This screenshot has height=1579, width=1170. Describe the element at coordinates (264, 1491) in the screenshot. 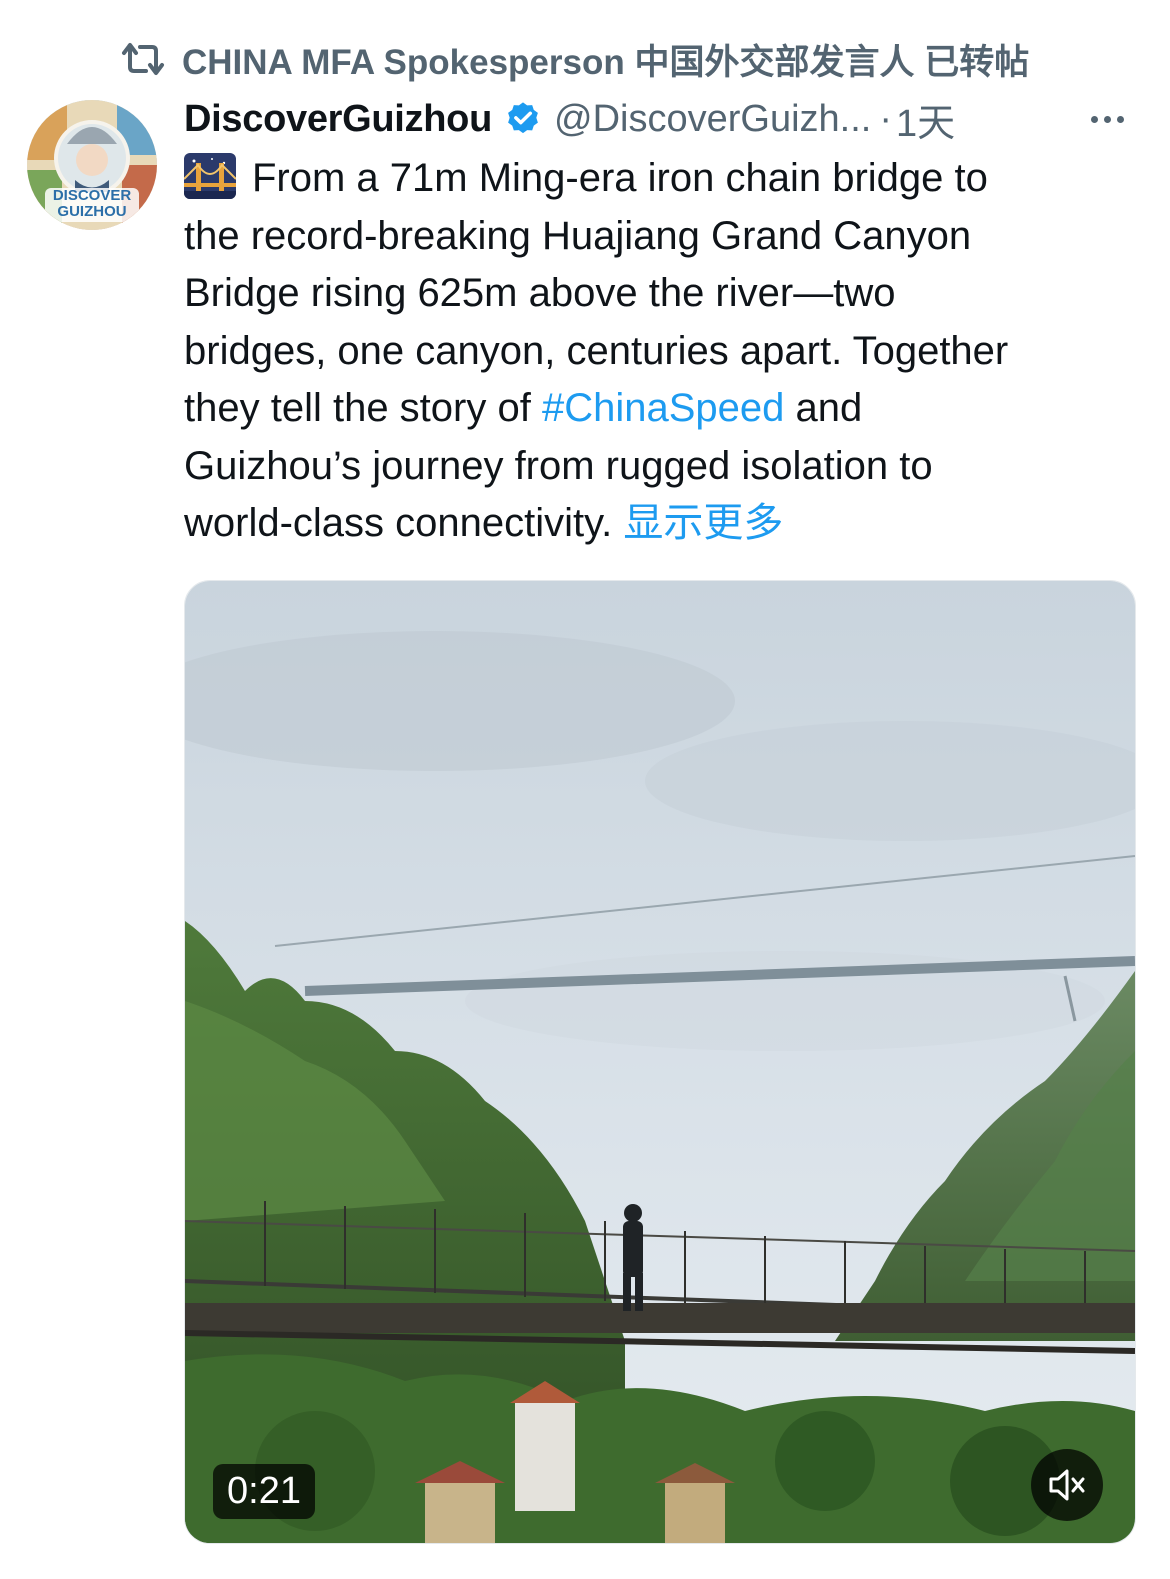

I see `video-duration: 0:21` at that location.